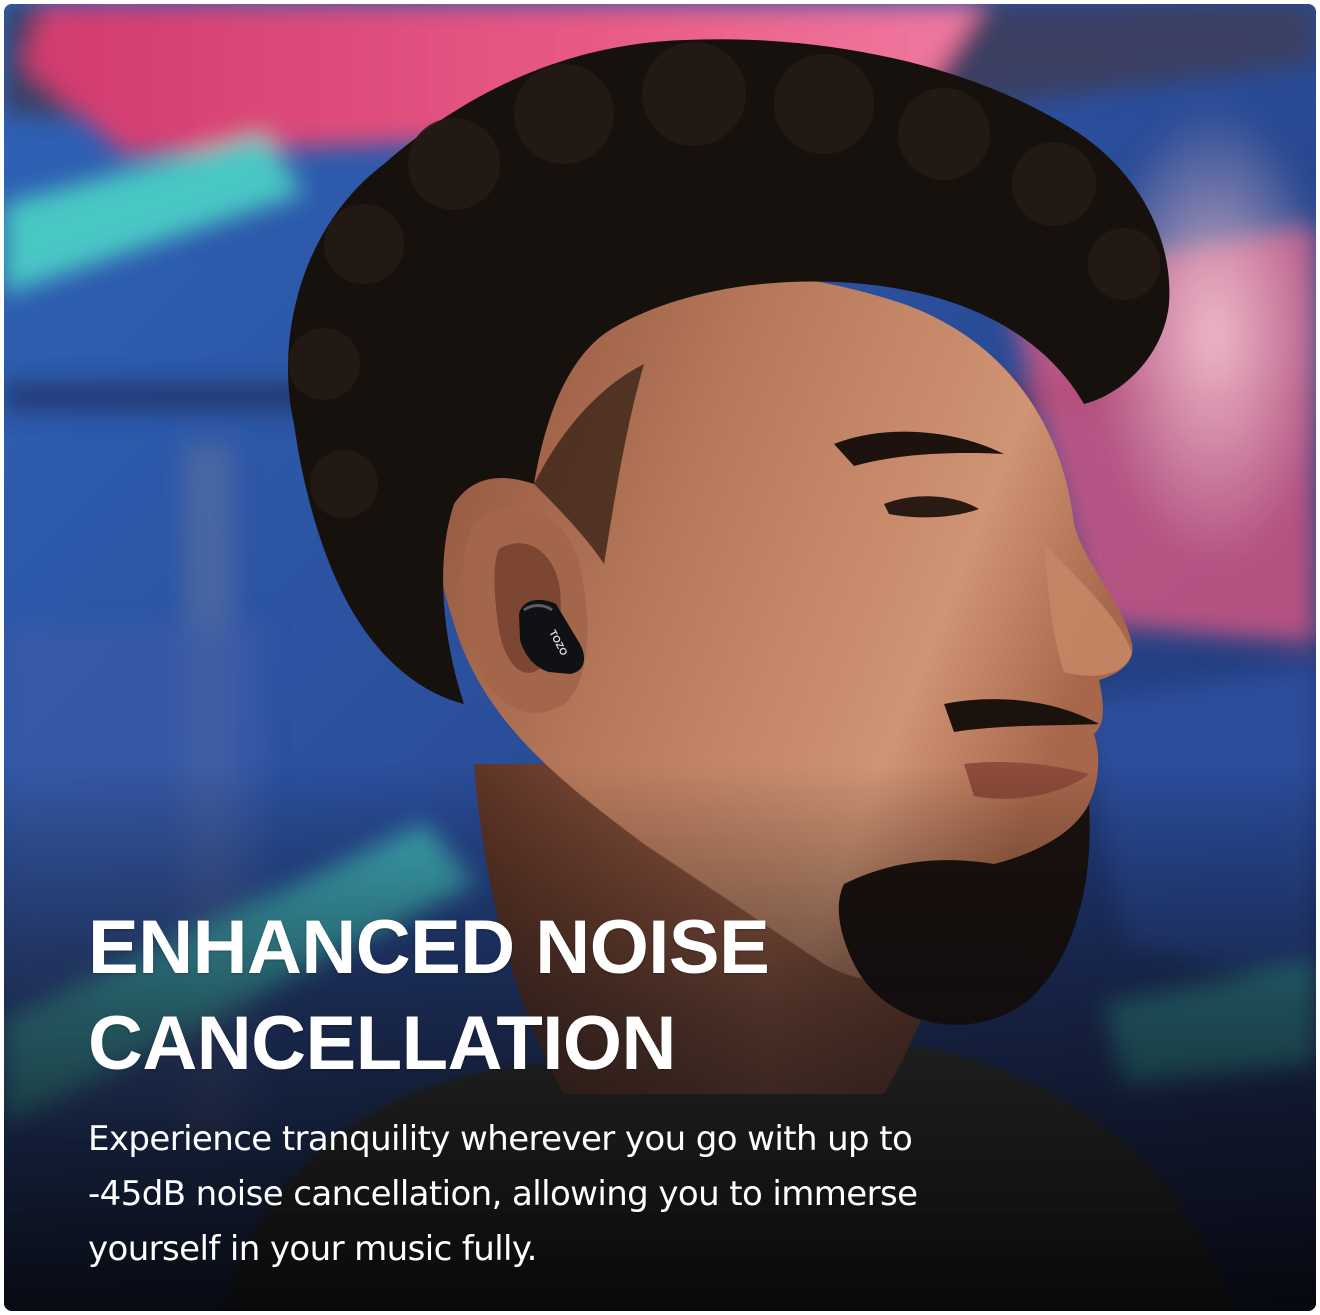 This screenshot has height=1315, width=1320. Describe the element at coordinates (538, 996) in the screenshot. I see `feature-headline: ENHANCED NOISE CANCELLATION` at that location.